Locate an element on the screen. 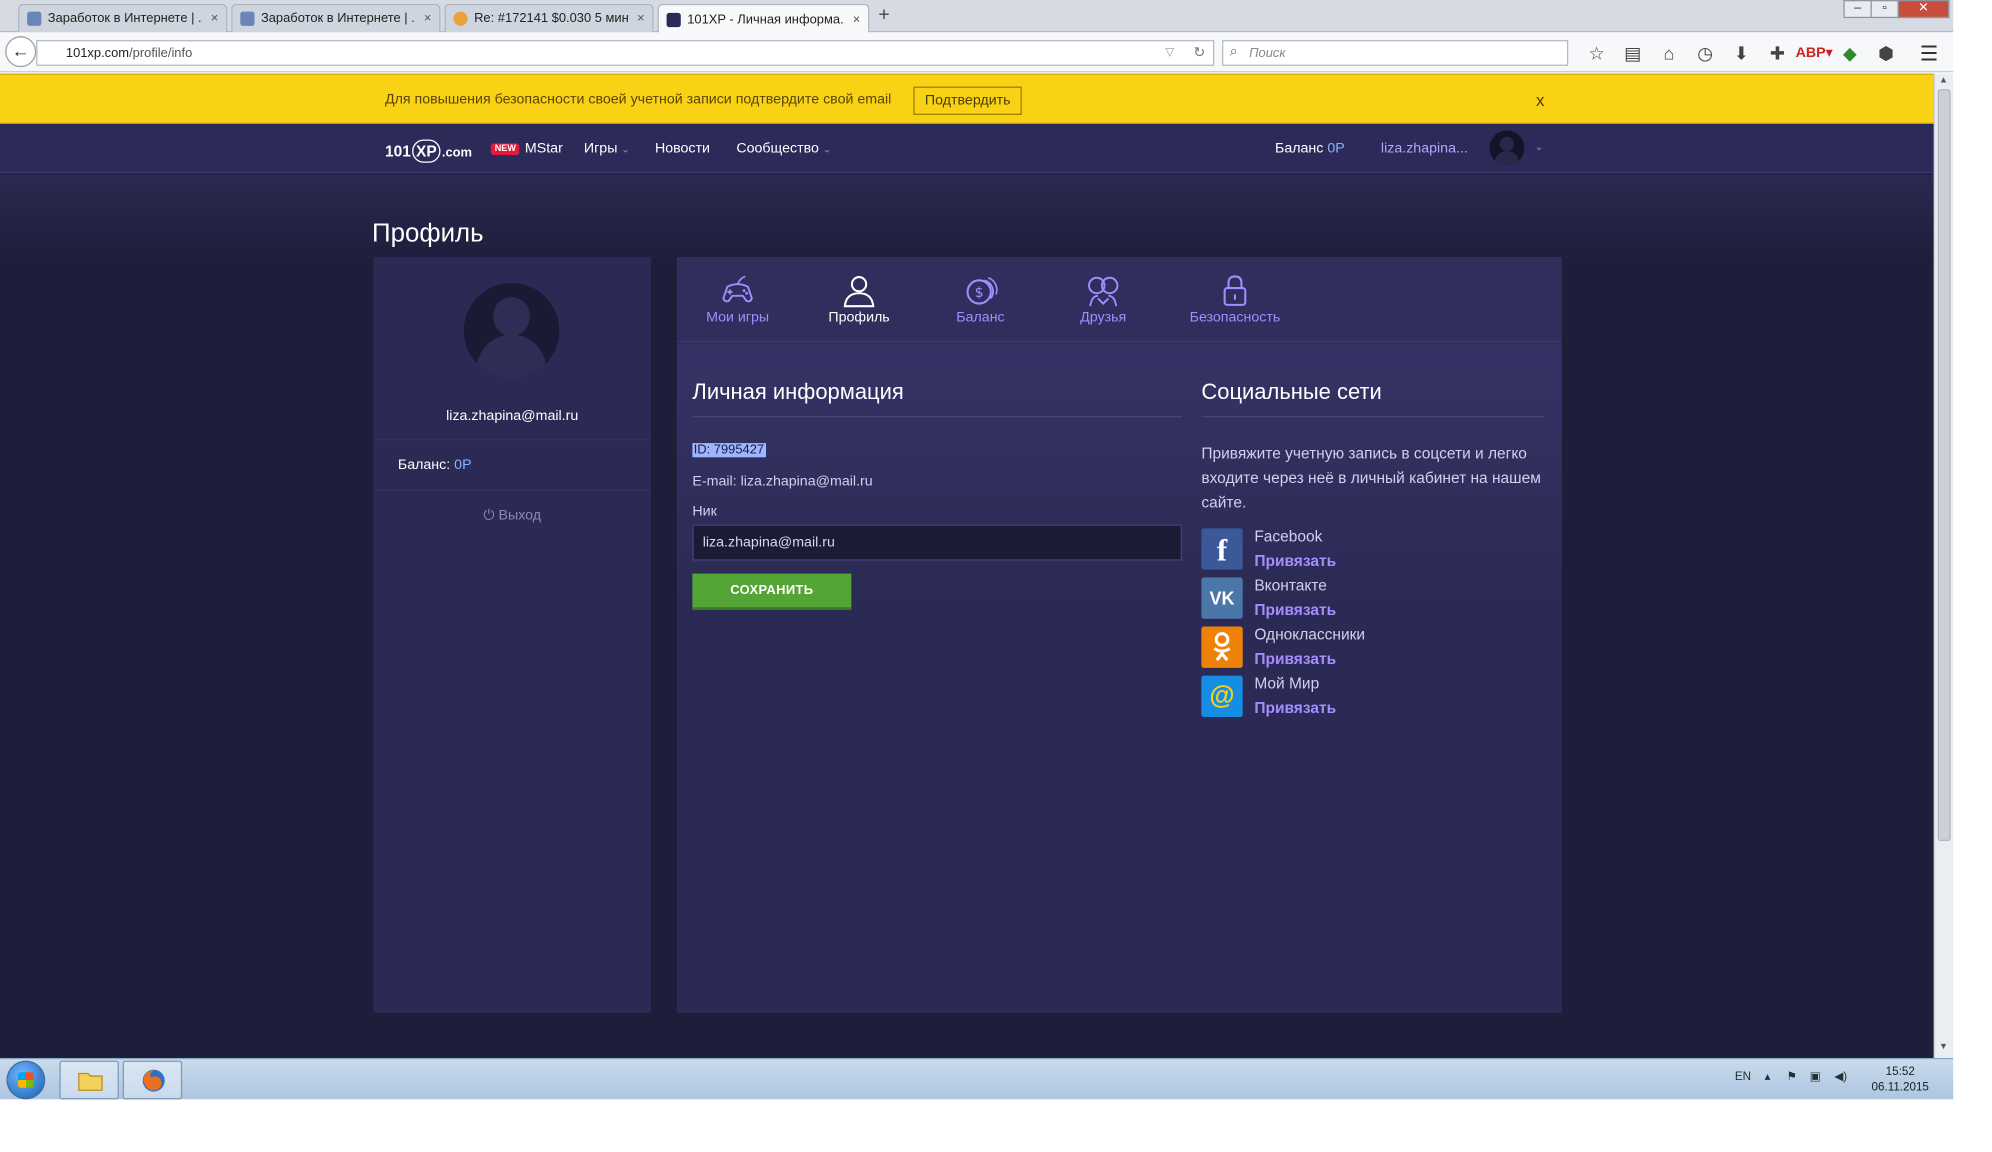 The height and width of the screenshot is (1152, 1992). language-indicator: EN is located at coordinates (1743, 1076).